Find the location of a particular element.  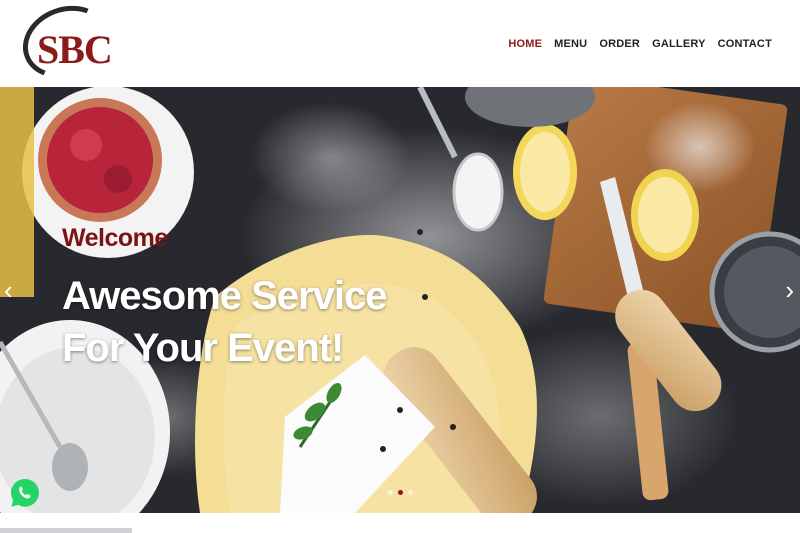

nav-item-gallery: GALLERY is located at coordinates (679, 44).